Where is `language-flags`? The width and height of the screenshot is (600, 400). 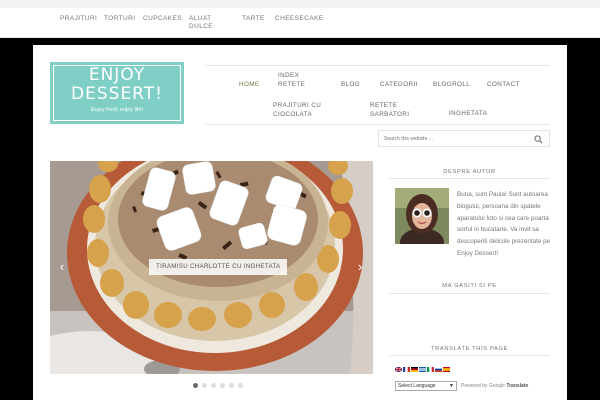
language-flags is located at coordinates (422, 369).